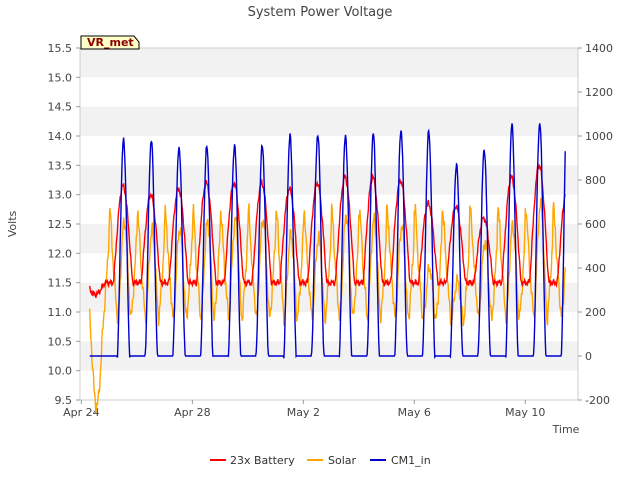 The height and width of the screenshot is (480, 640). I want to click on chart-title: System Power Voltage, so click(320, 12).